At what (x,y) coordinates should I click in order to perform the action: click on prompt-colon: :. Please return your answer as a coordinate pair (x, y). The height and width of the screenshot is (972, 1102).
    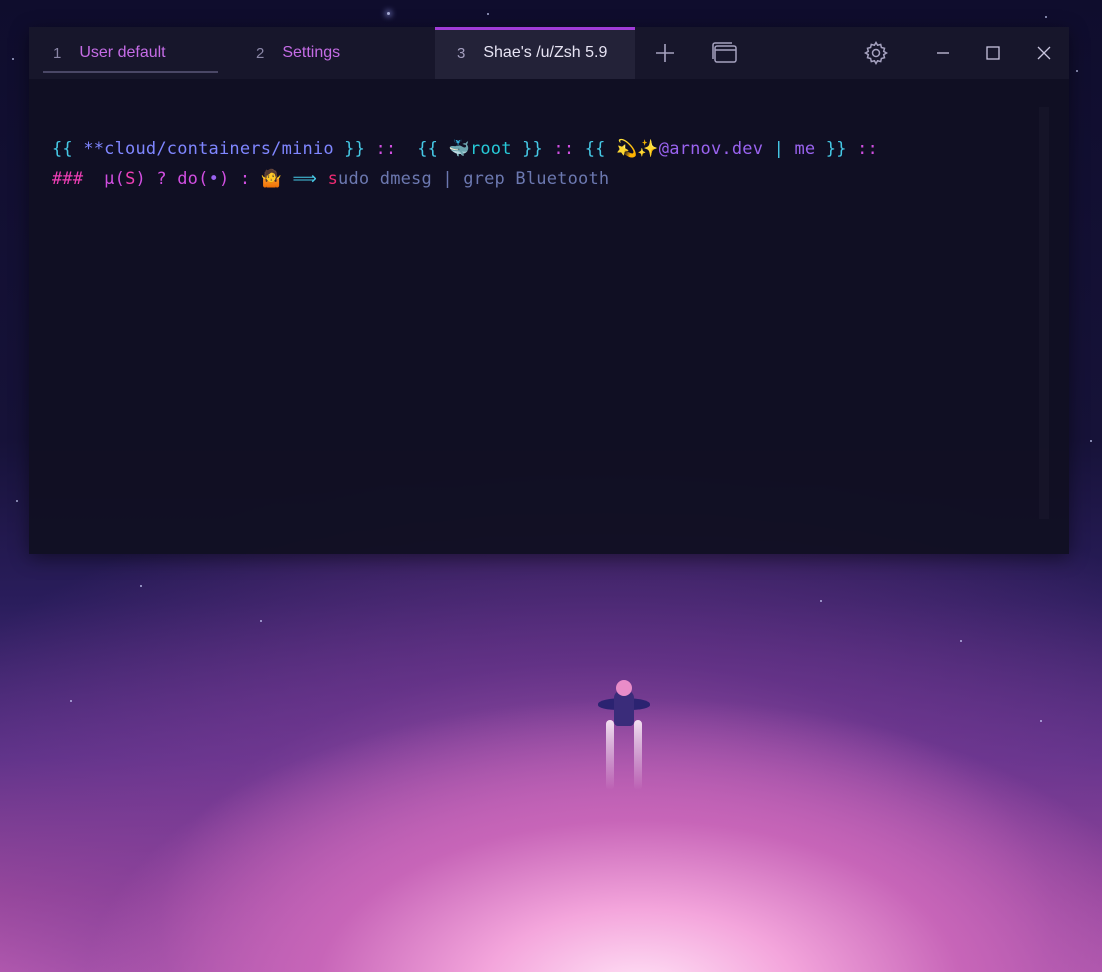
    Looking at the image, I should click on (245, 179).